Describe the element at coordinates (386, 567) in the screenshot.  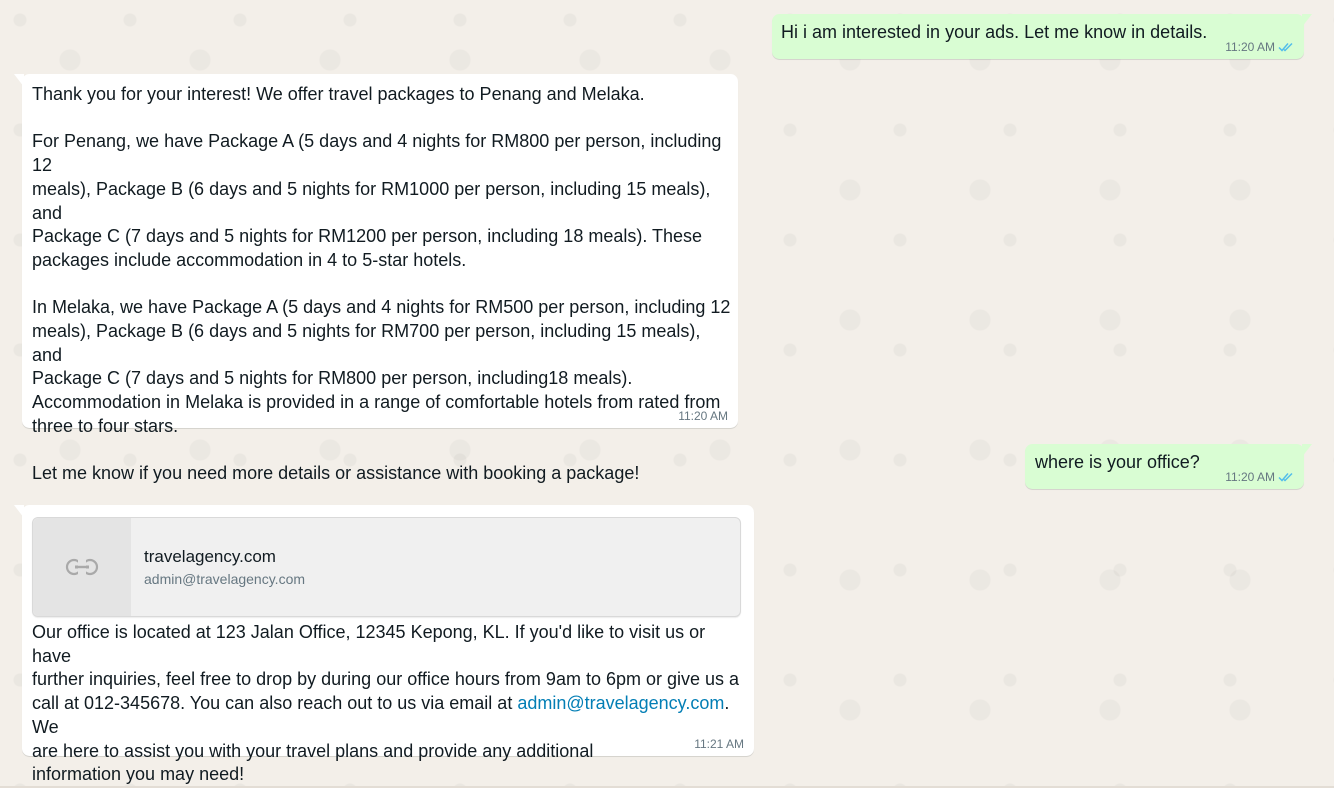
I see `link-preview-card: travelagency.com admin@travelagency.com` at that location.